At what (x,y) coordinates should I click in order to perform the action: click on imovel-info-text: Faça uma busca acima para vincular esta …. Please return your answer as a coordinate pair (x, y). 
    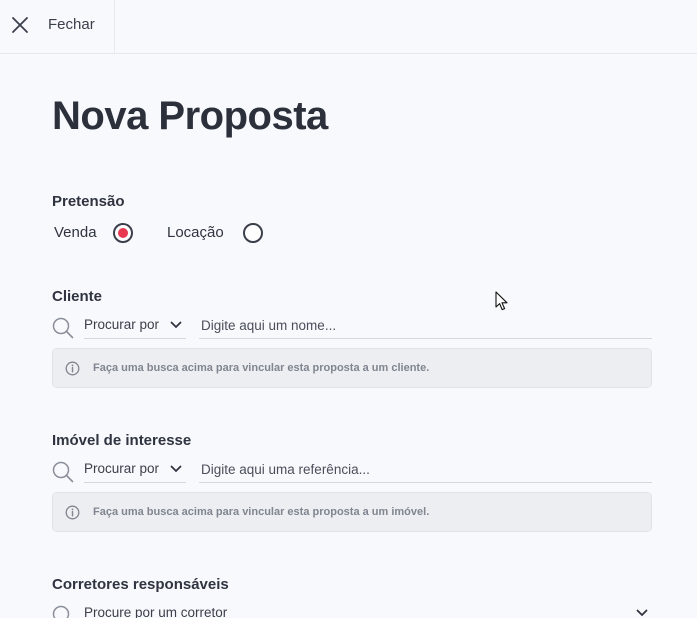
    Looking at the image, I should click on (261, 512).